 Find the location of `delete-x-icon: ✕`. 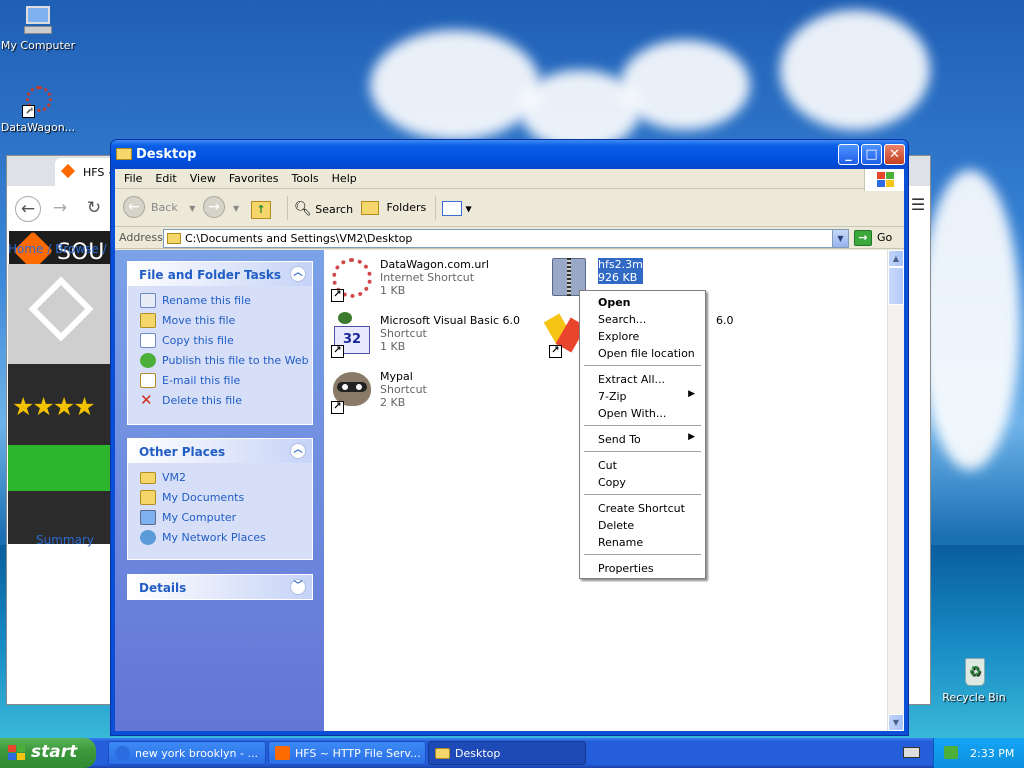

delete-x-icon: ✕ is located at coordinates (146, 400).